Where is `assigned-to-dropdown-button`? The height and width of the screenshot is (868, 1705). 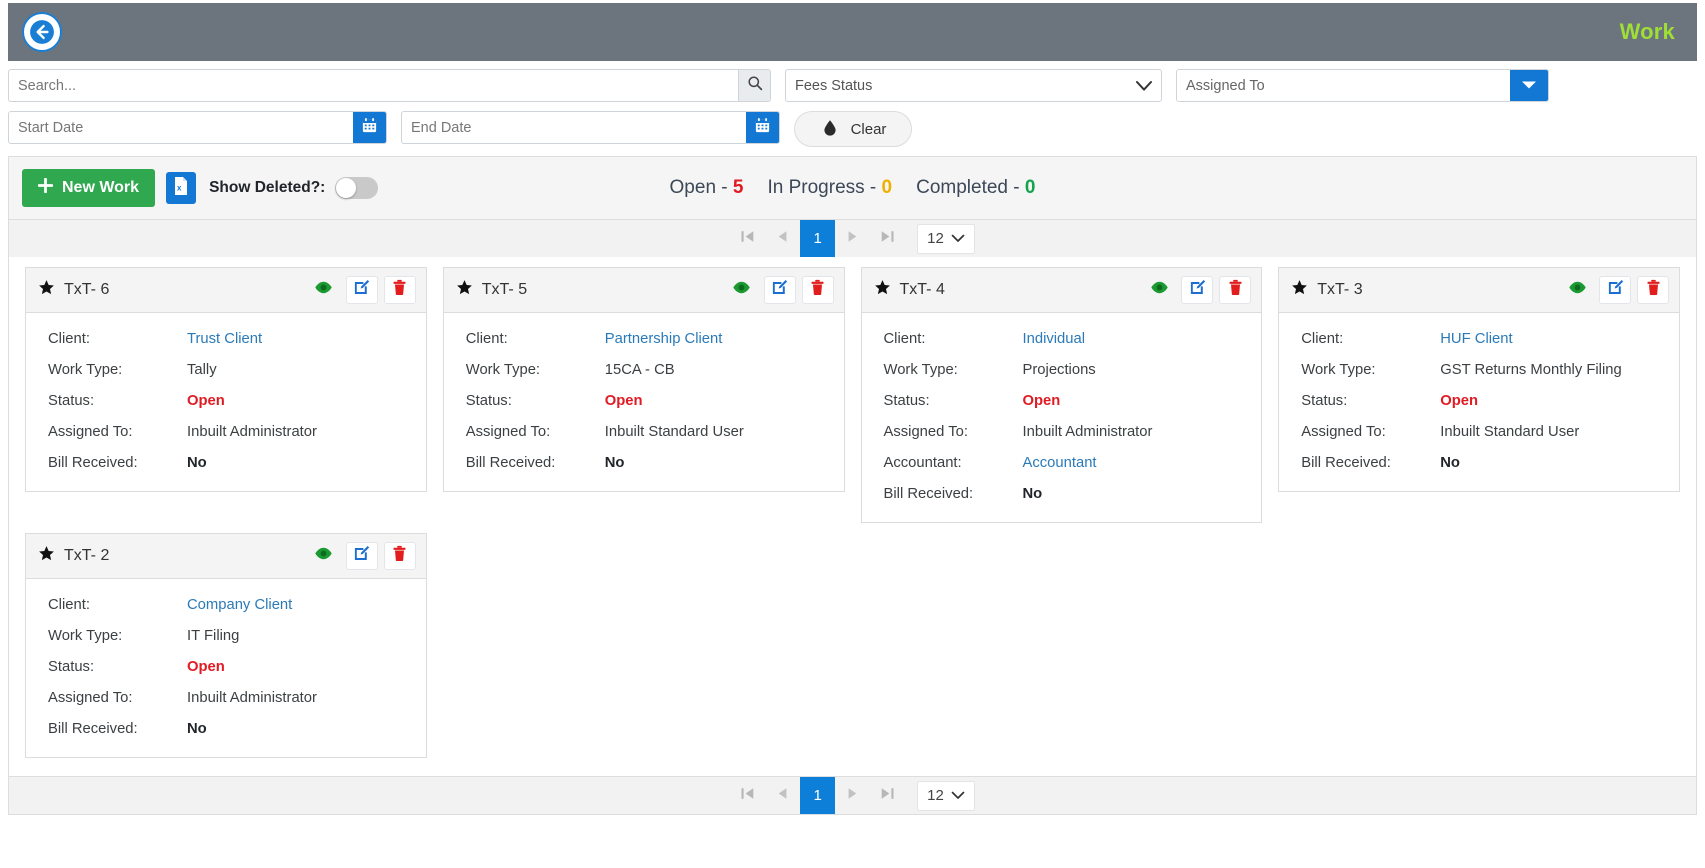 assigned-to-dropdown-button is located at coordinates (1529, 85).